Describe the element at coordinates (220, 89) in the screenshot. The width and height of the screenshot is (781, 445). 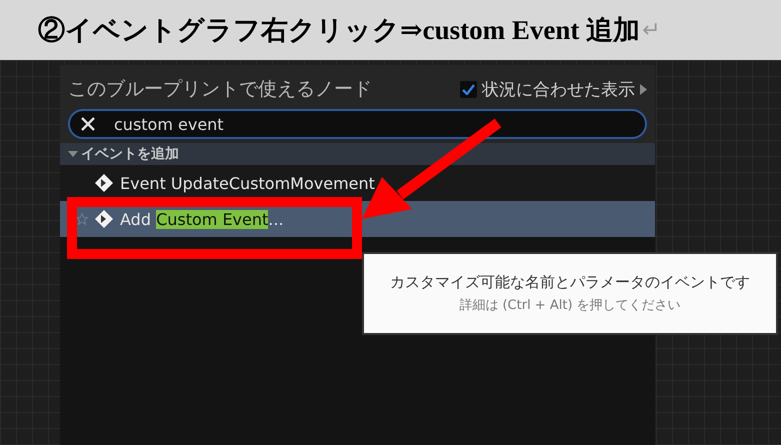
I see `panel-title: このブループリントで使えるノード` at that location.